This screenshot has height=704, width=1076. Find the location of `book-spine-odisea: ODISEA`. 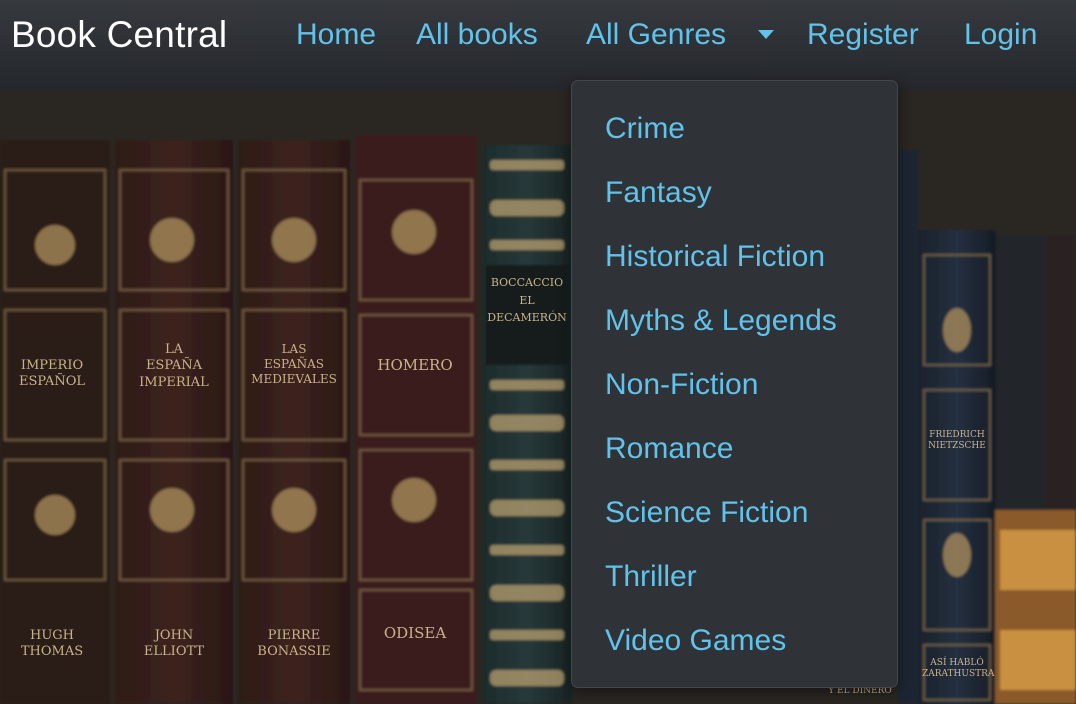

book-spine-odisea: ODISEA is located at coordinates (415, 633).